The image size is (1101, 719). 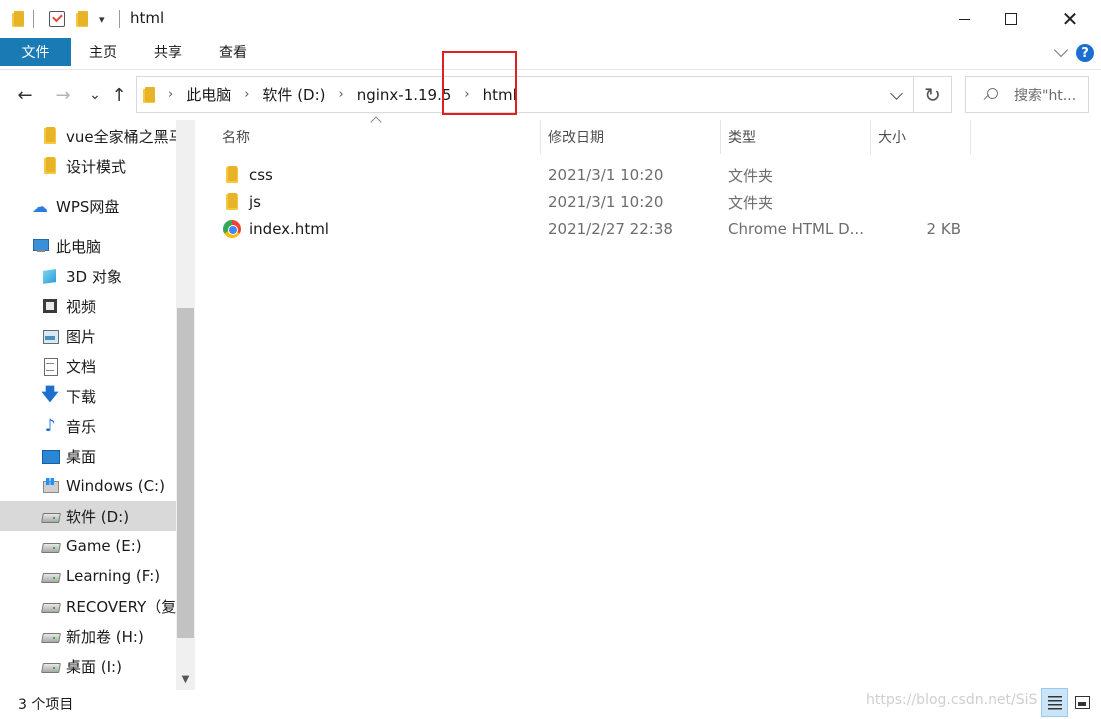 I want to click on maximize-icon, so click(x=1011, y=19).